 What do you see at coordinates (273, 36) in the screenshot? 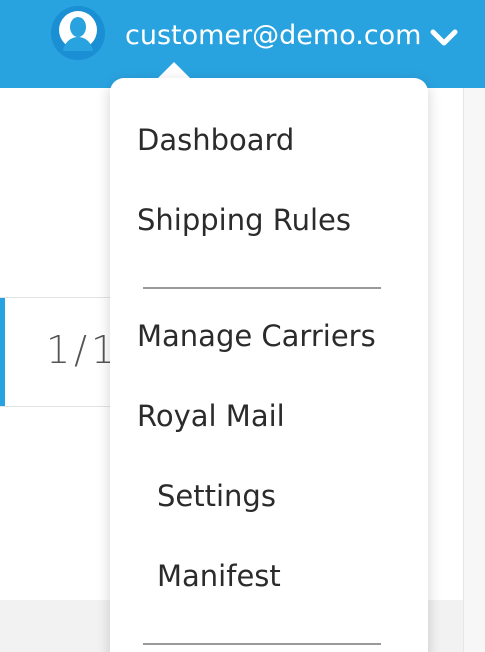
I see `user-email-label: customer@demo.com` at bounding box center [273, 36].